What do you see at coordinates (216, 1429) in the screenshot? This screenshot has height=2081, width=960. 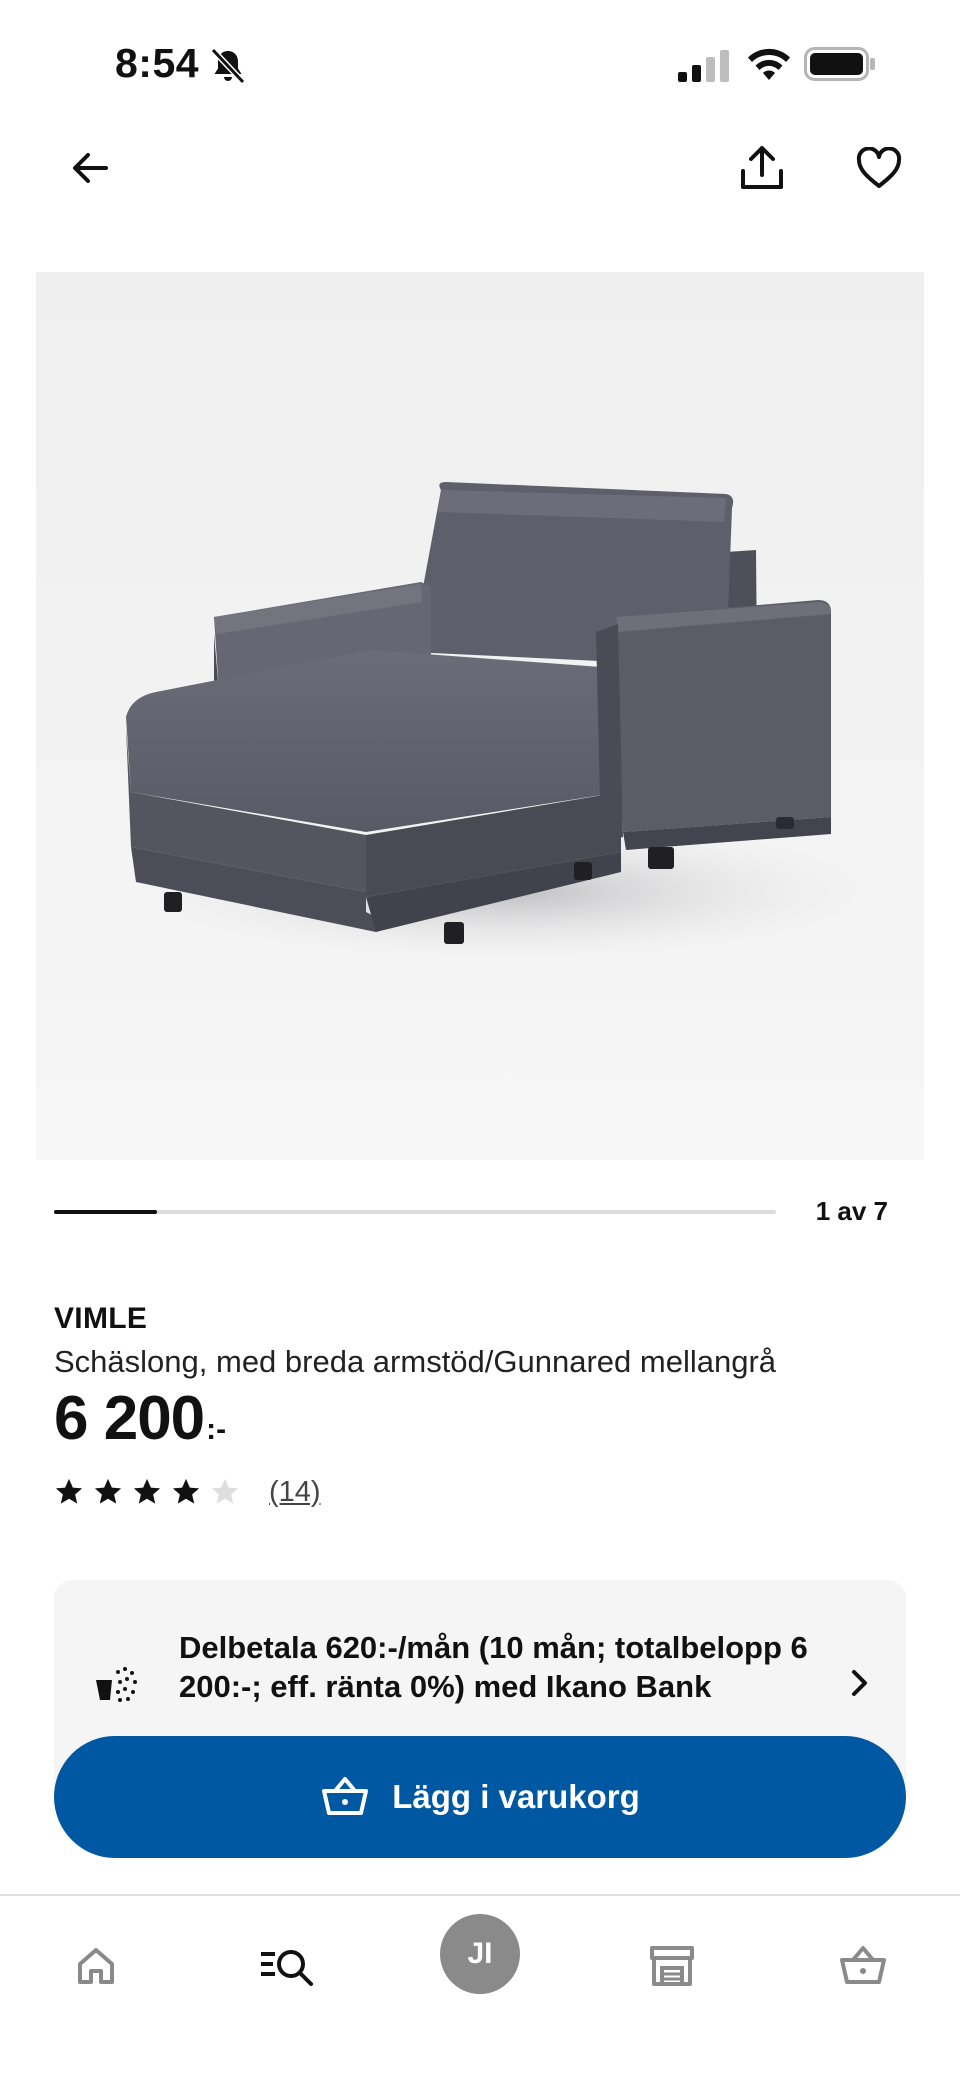 I see `price-currency-suffix: :-` at bounding box center [216, 1429].